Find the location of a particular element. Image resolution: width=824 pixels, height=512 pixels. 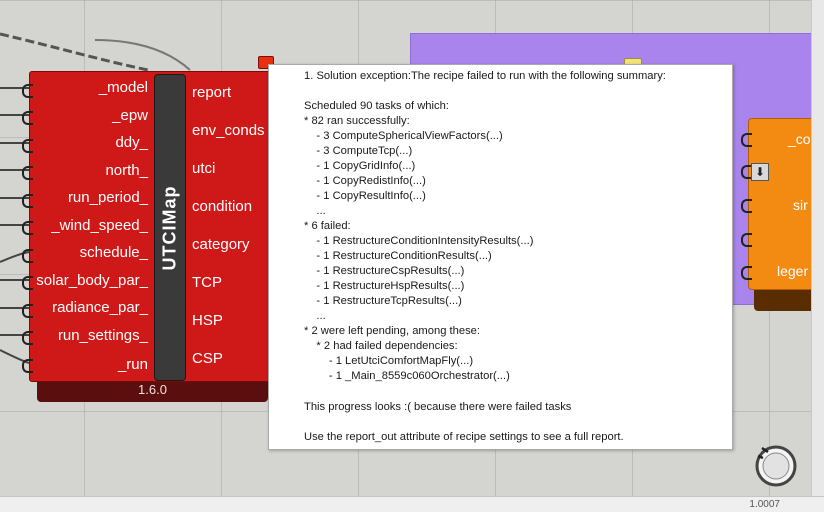

input-wind-speed: _wind_speed_ is located at coordinates (99, 225).